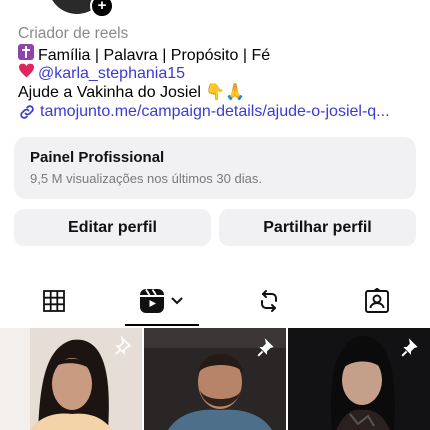  I want to click on bio-mention-link: @karla_stephania15, so click(111, 73).